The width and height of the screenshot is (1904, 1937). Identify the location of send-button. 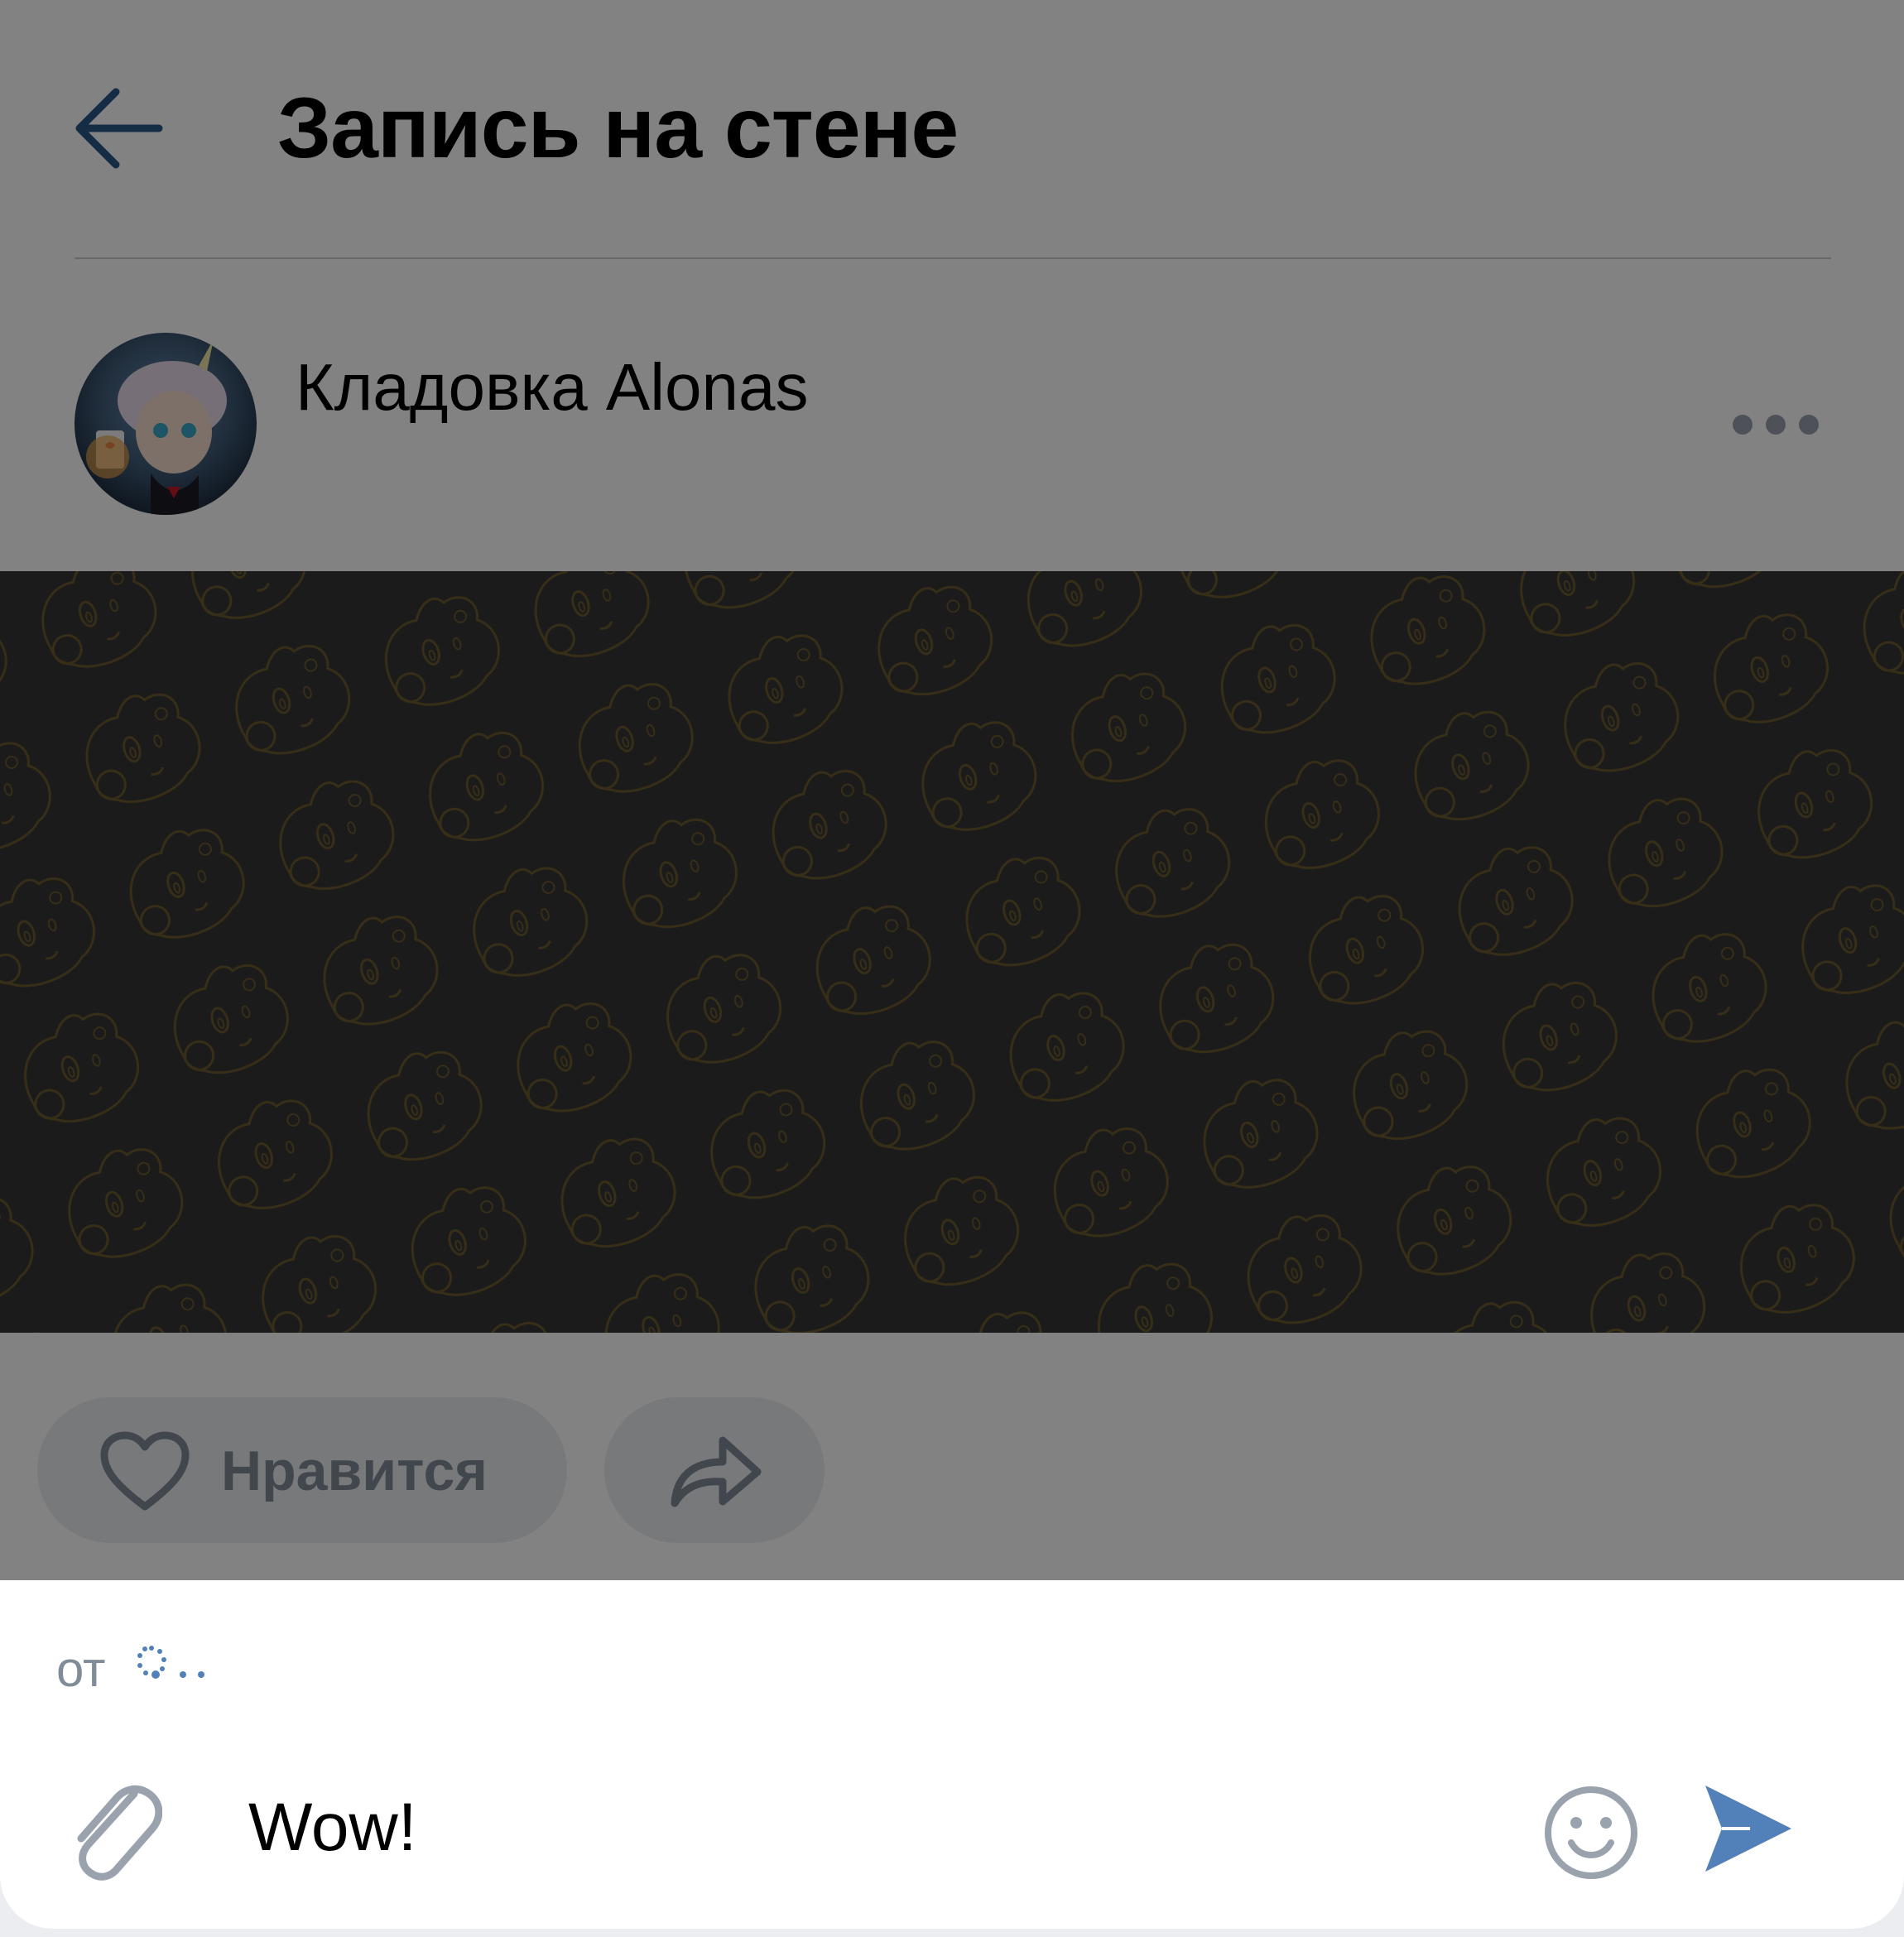
(1748, 1829).